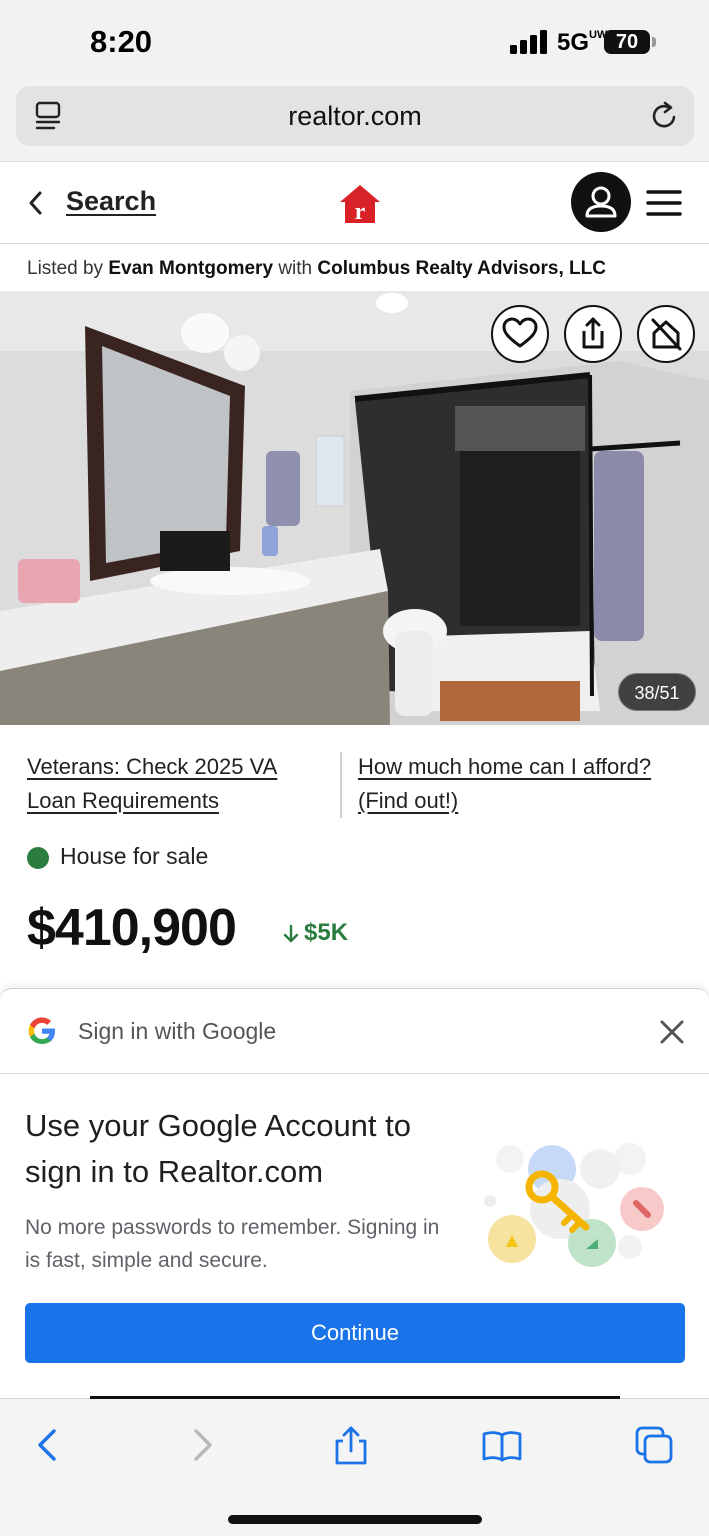 The height and width of the screenshot is (1536, 709). Describe the element at coordinates (672, 1032) in the screenshot. I see `close-icon` at that location.